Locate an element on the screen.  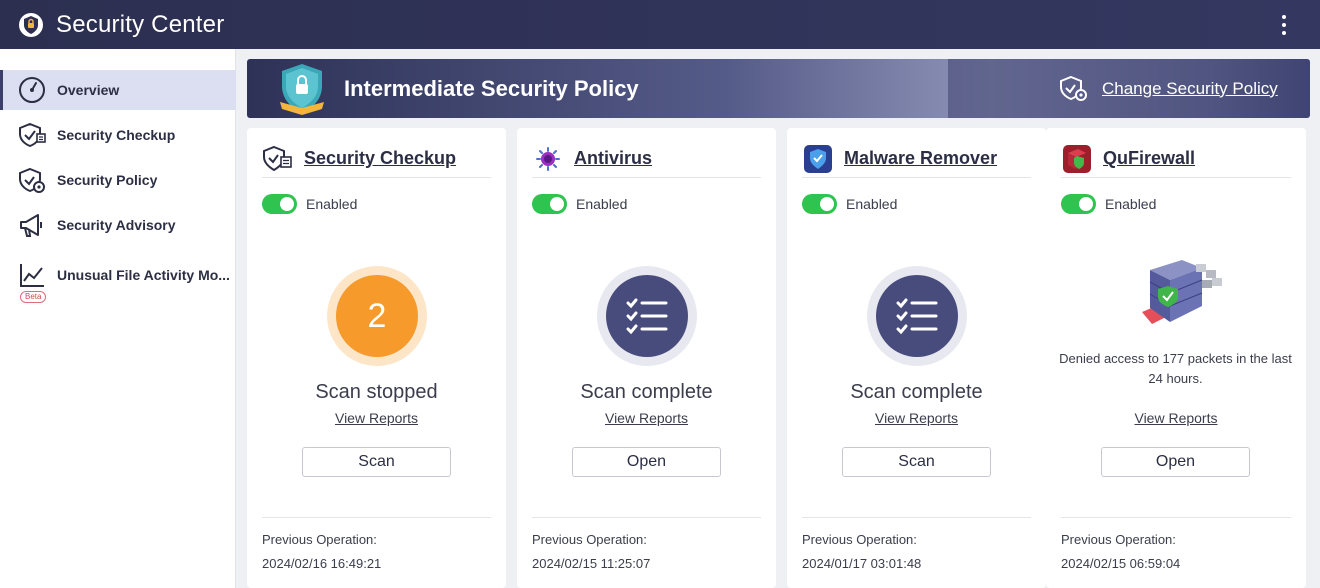
sidebar-item-security-checkup: Security Checkup is located at coordinates (118, 135).